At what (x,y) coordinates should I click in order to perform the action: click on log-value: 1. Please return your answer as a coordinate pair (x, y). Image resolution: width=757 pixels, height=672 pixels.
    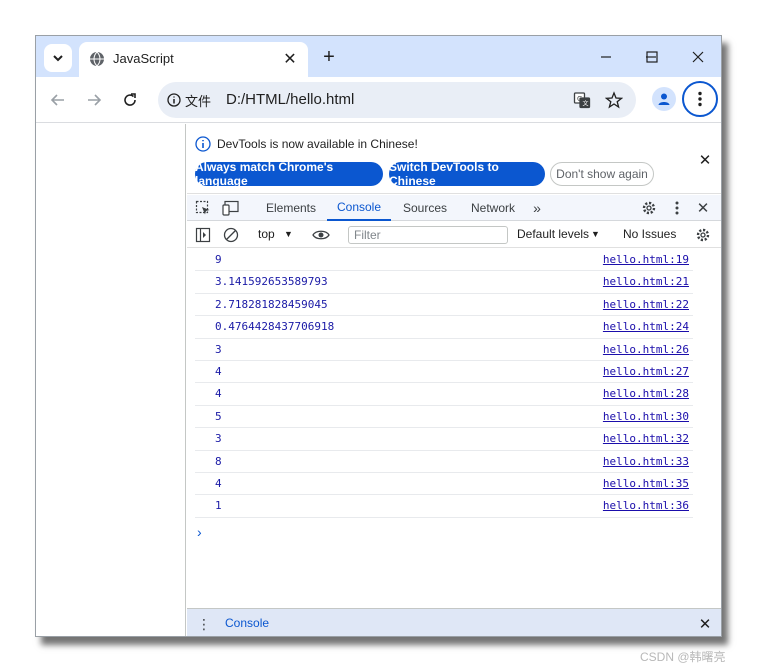
    Looking at the image, I should click on (218, 506).